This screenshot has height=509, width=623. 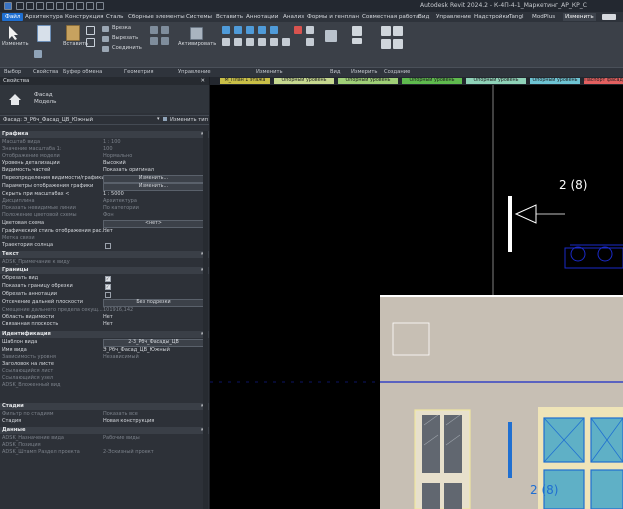 What do you see at coordinates (250, 30) in the screenshot?
I see `mirror-icon` at bounding box center [250, 30].